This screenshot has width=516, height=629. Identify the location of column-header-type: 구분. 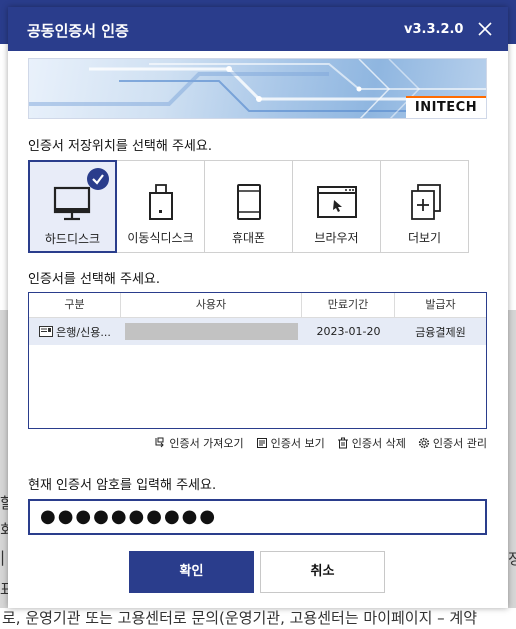
(75, 305).